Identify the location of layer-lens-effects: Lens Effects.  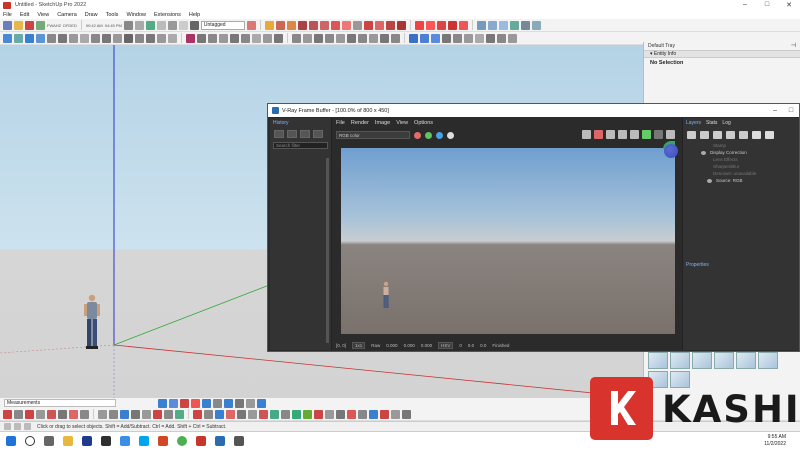
(741, 159).